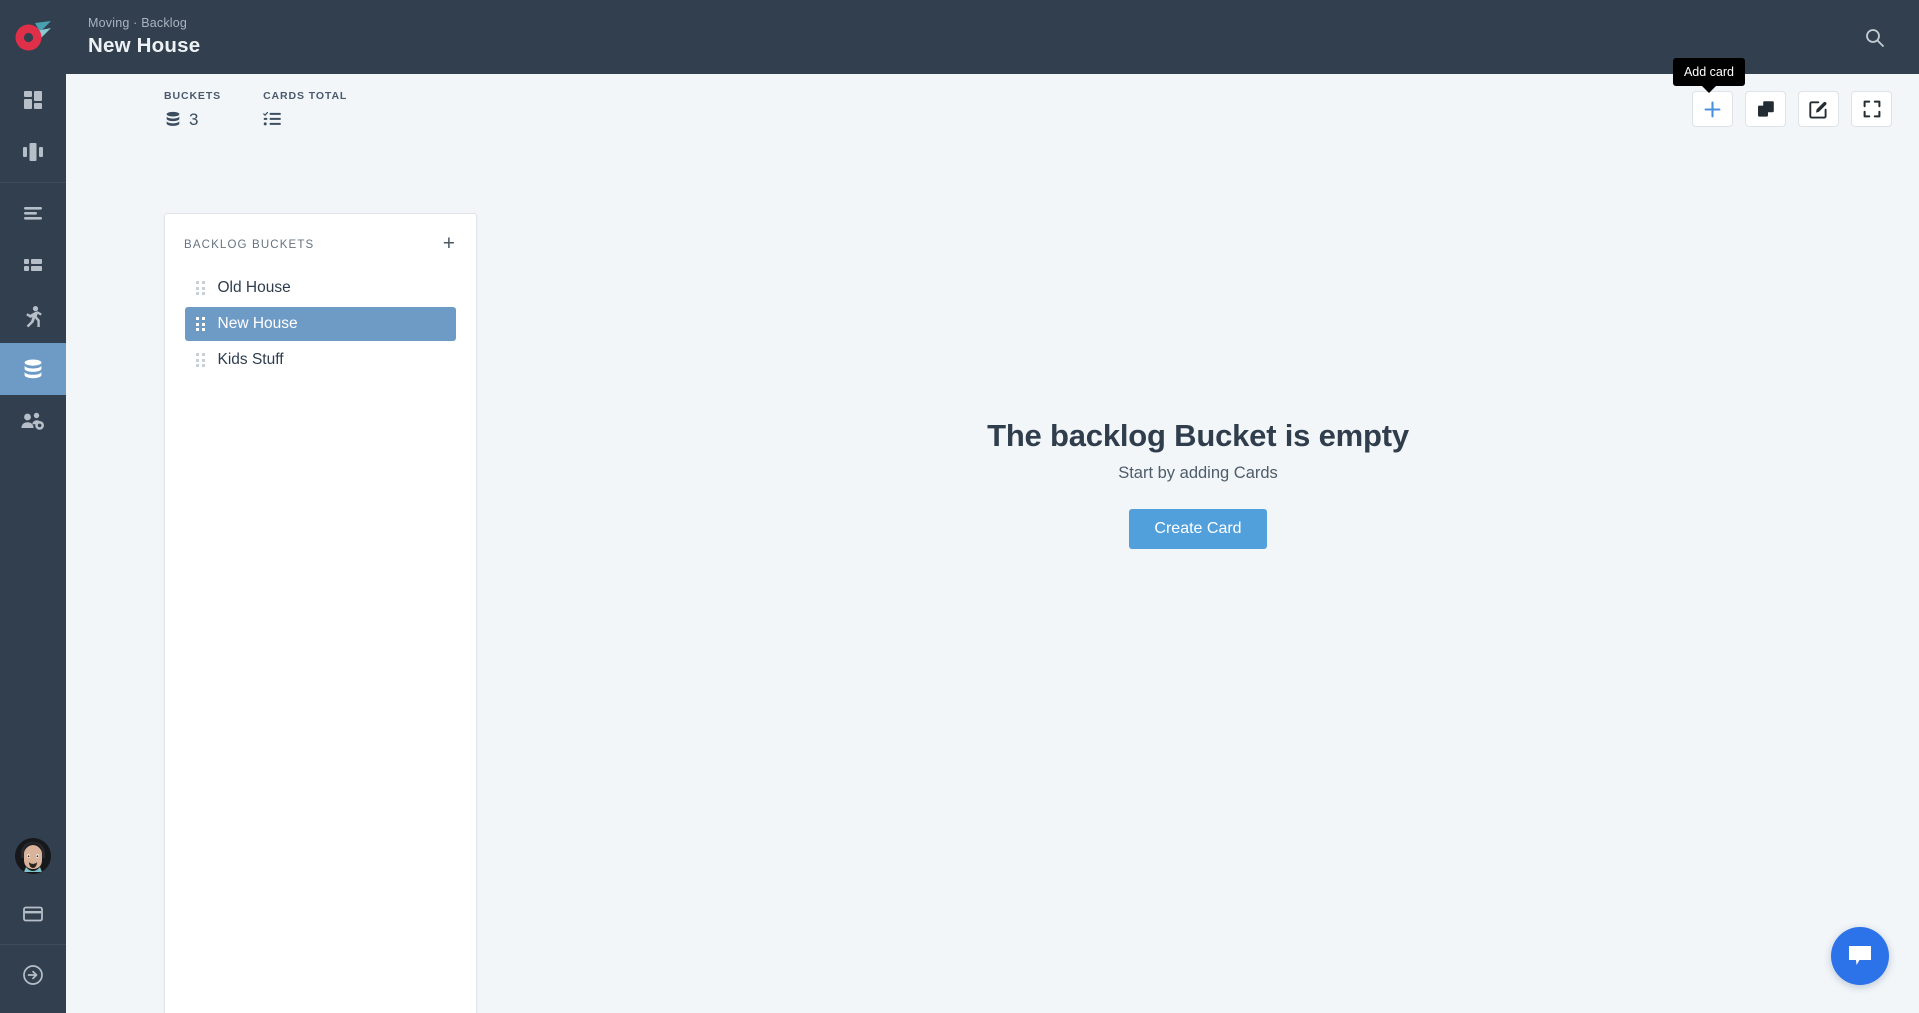 The width and height of the screenshot is (1919, 1013). I want to click on comet-logo-icon, so click(33, 36).